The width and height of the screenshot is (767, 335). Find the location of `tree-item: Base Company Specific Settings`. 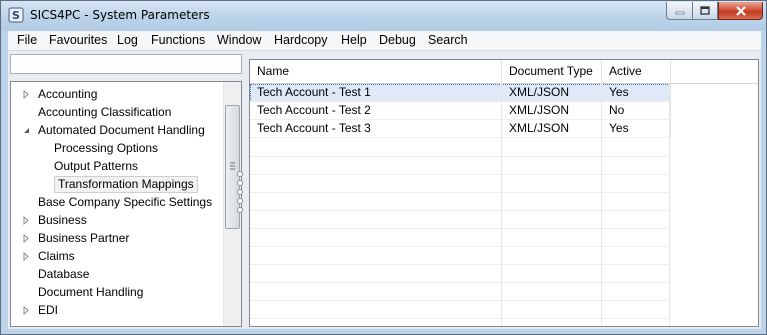

tree-item: Base Company Specific Settings is located at coordinates (125, 202).